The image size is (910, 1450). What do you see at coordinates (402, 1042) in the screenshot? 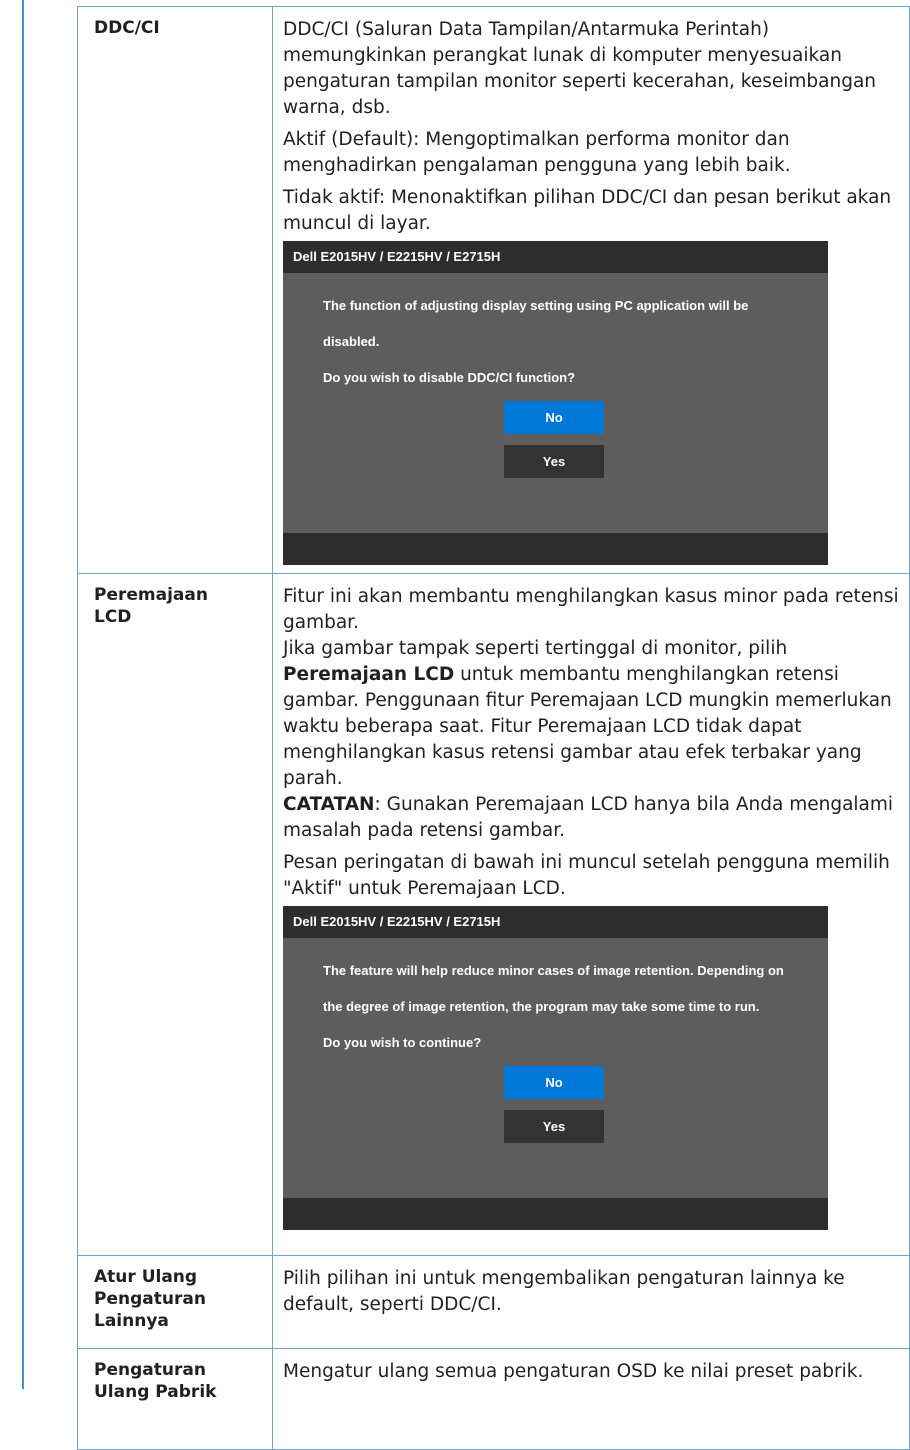
I see `dialog-question: Do you wish to continue?` at bounding box center [402, 1042].